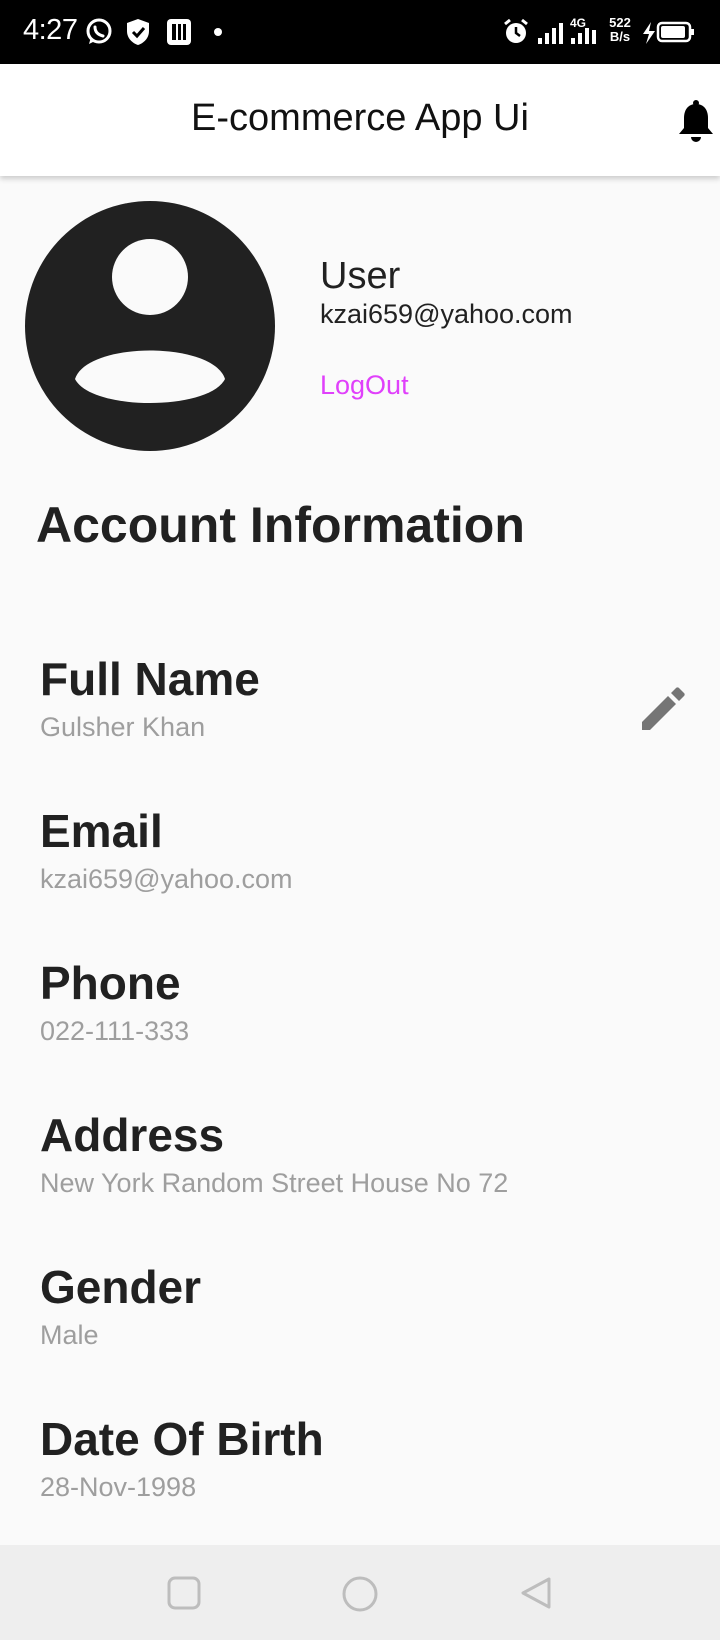 The image size is (720, 1640). Describe the element at coordinates (446, 314) in the screenshot. I see `profile-email: kzai659@yahoo.com` at that location.